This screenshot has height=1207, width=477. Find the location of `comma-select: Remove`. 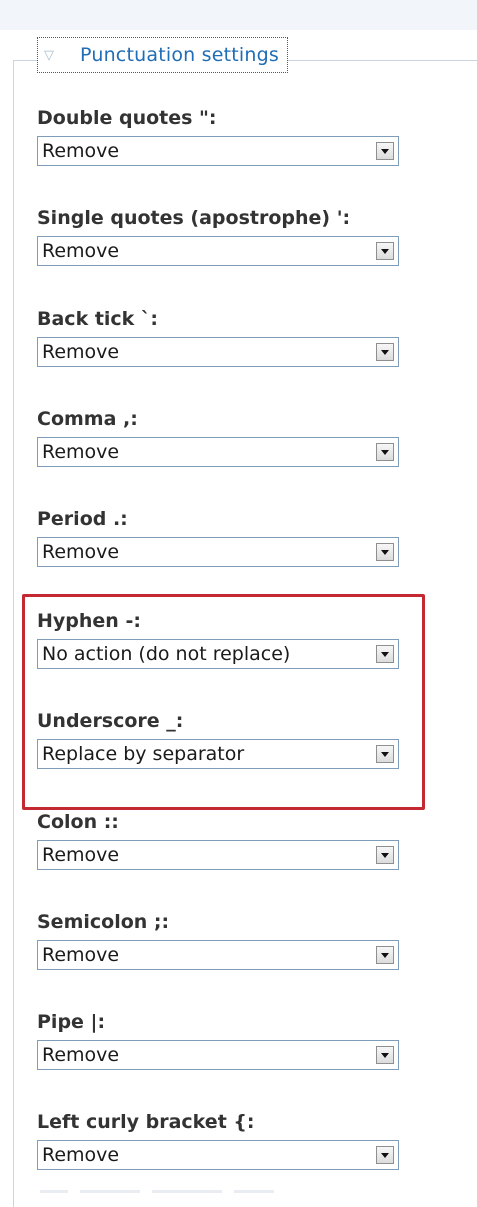

comma-select: Remove is located at coordinates (218, 452).